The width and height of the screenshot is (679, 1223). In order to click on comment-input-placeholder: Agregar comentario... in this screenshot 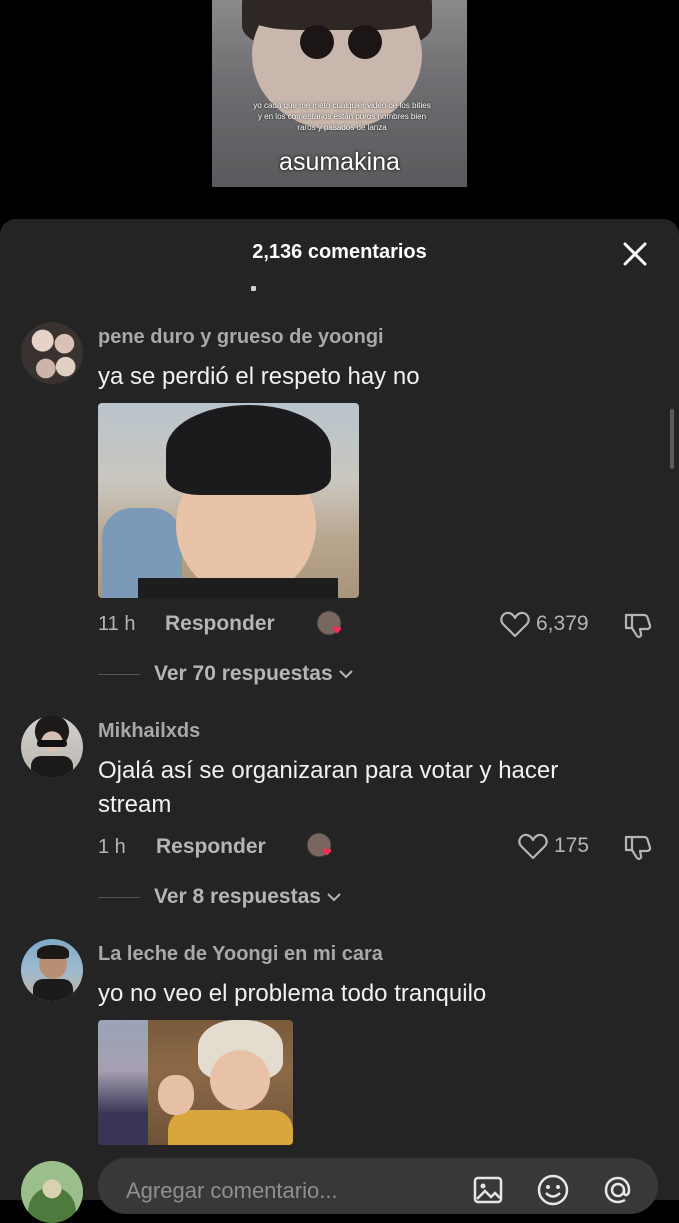, I will do `click(232, 1190)`.